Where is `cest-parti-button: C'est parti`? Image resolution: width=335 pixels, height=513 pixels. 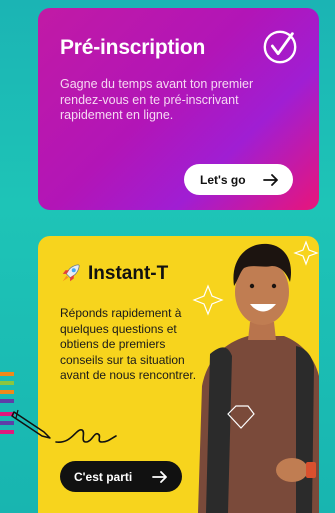 cest-parti-button: C'est parti is located at coordinates (121, 476).